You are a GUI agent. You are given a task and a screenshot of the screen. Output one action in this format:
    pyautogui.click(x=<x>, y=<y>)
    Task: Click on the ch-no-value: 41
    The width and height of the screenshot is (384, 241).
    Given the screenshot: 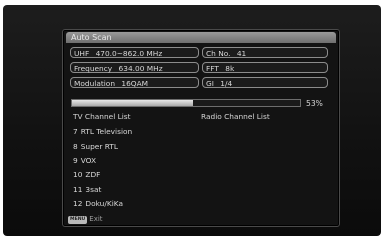 What is the action you would take?
    pyautogui.click(x=241, y=53)
    